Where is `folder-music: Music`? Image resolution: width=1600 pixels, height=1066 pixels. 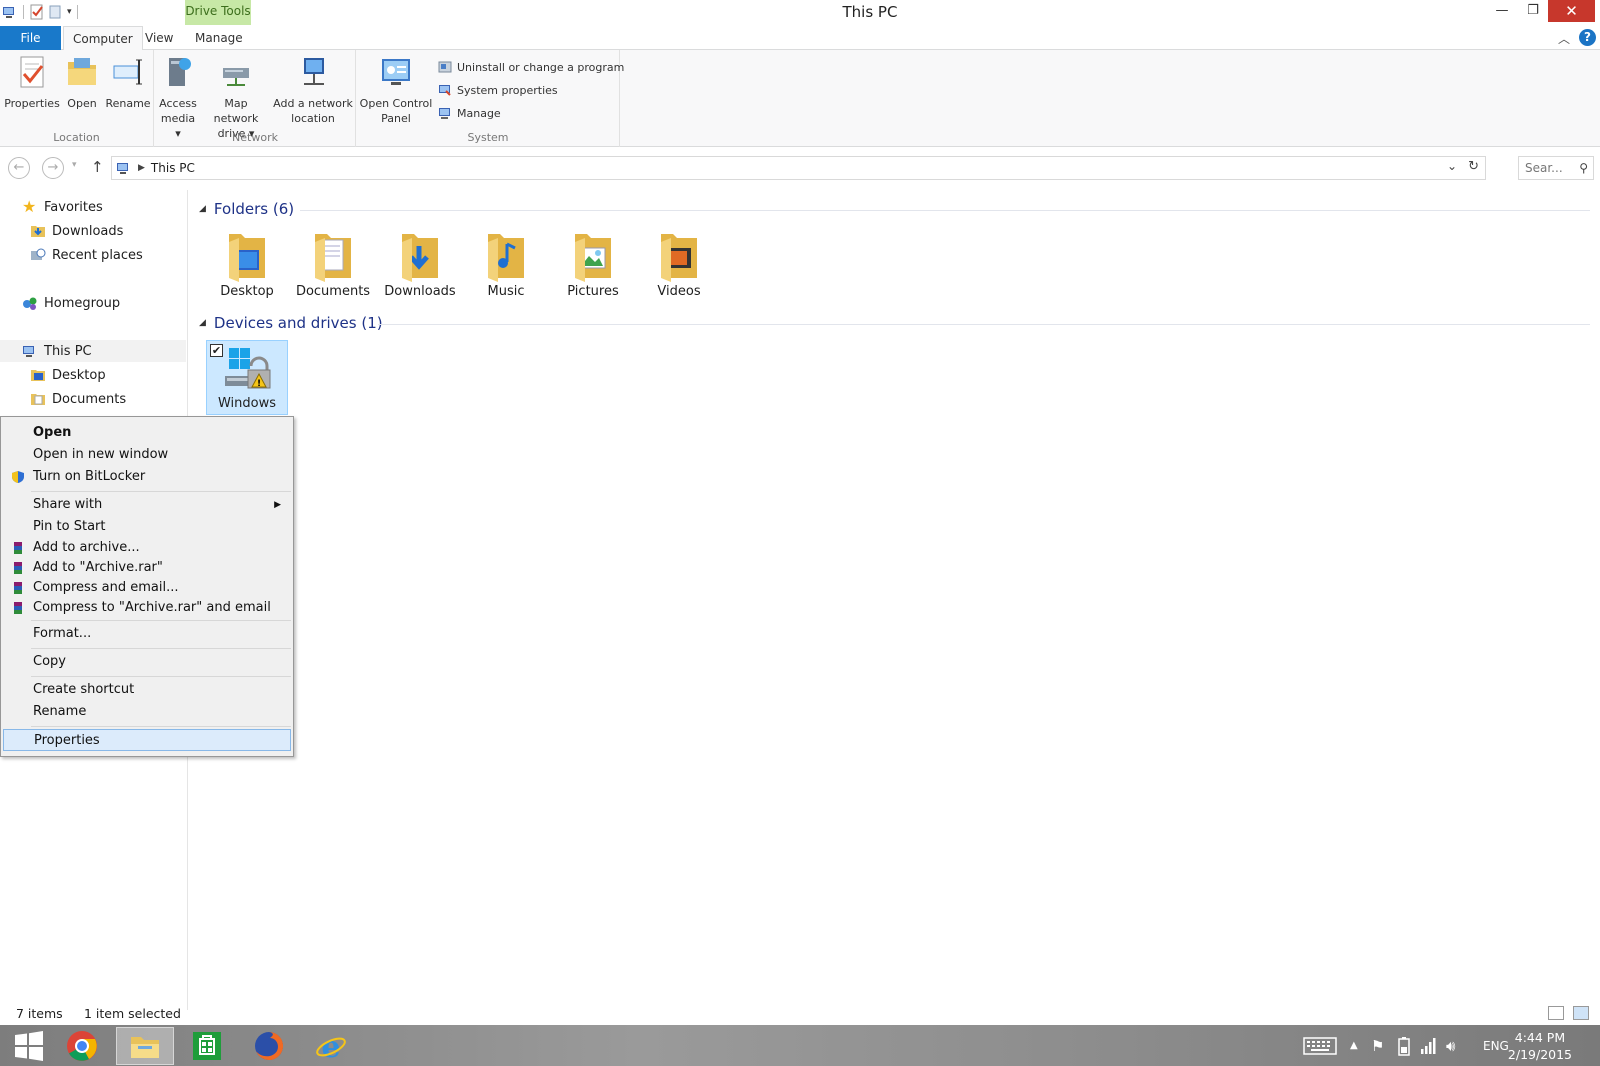
folder-music: Music is located at coordinates (506, 263).